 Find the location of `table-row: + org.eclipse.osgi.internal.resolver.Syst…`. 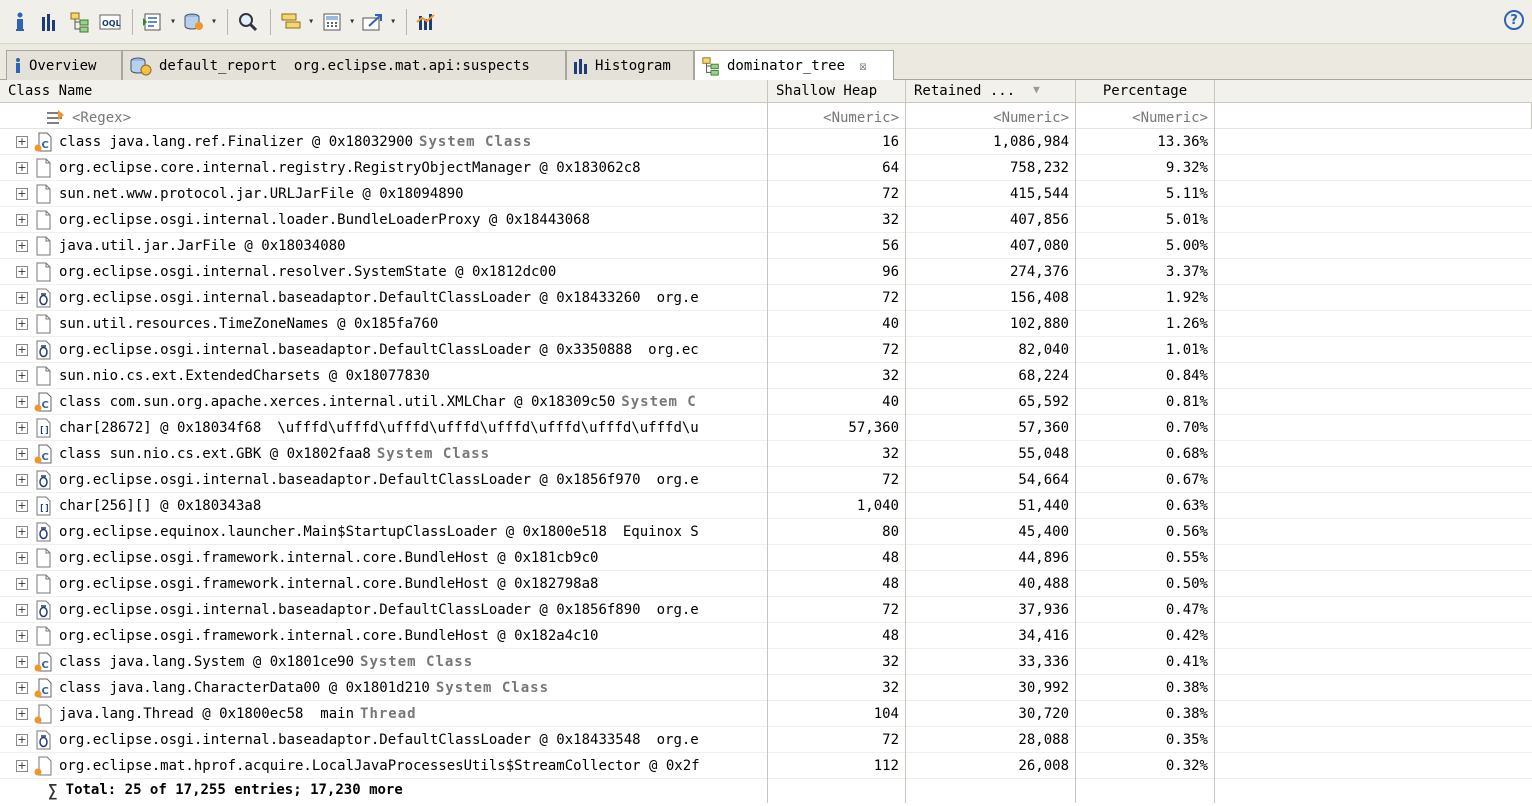

table-row: + org.eclipse.osgi.internal.resolver.Syst… is located at coordinates (766, 271).